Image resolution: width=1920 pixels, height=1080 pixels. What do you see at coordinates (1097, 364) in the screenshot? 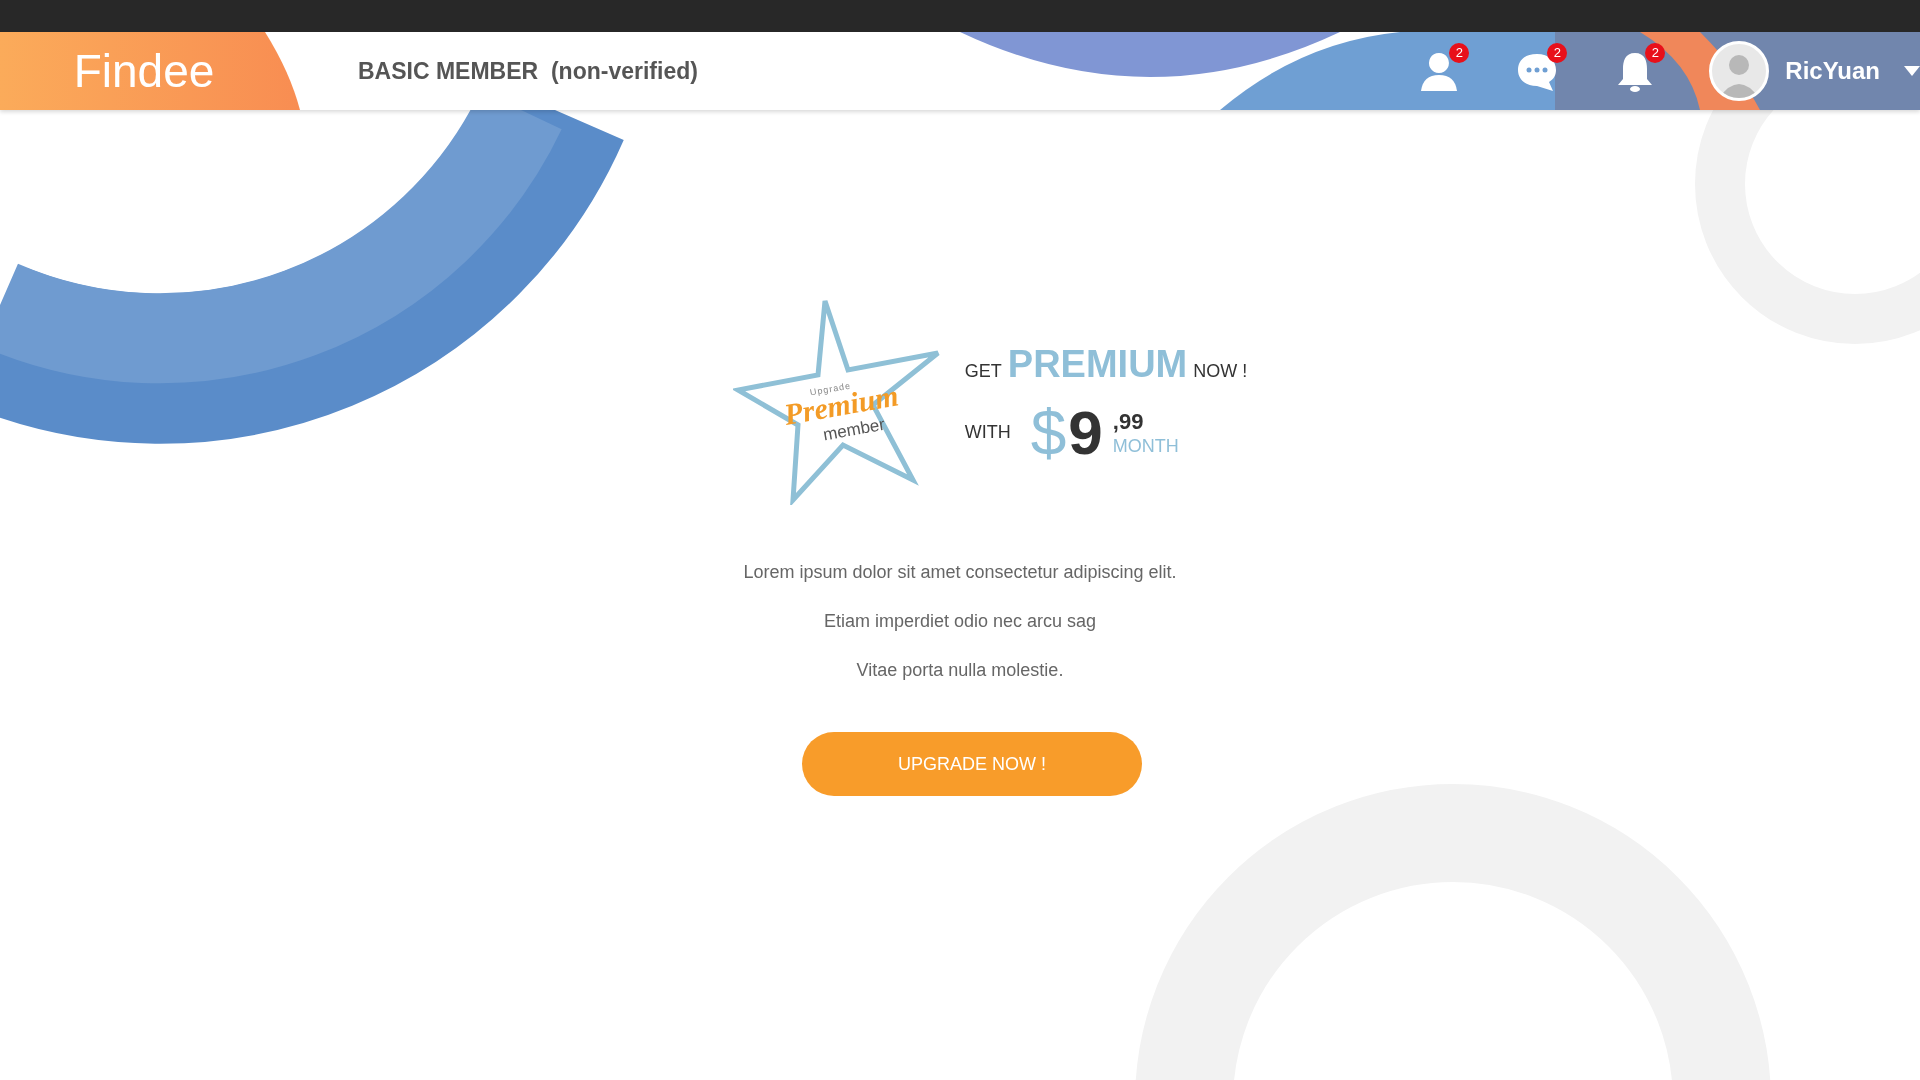
I see `premium-title: PREMIUM` at bounding box center [1097, 364].